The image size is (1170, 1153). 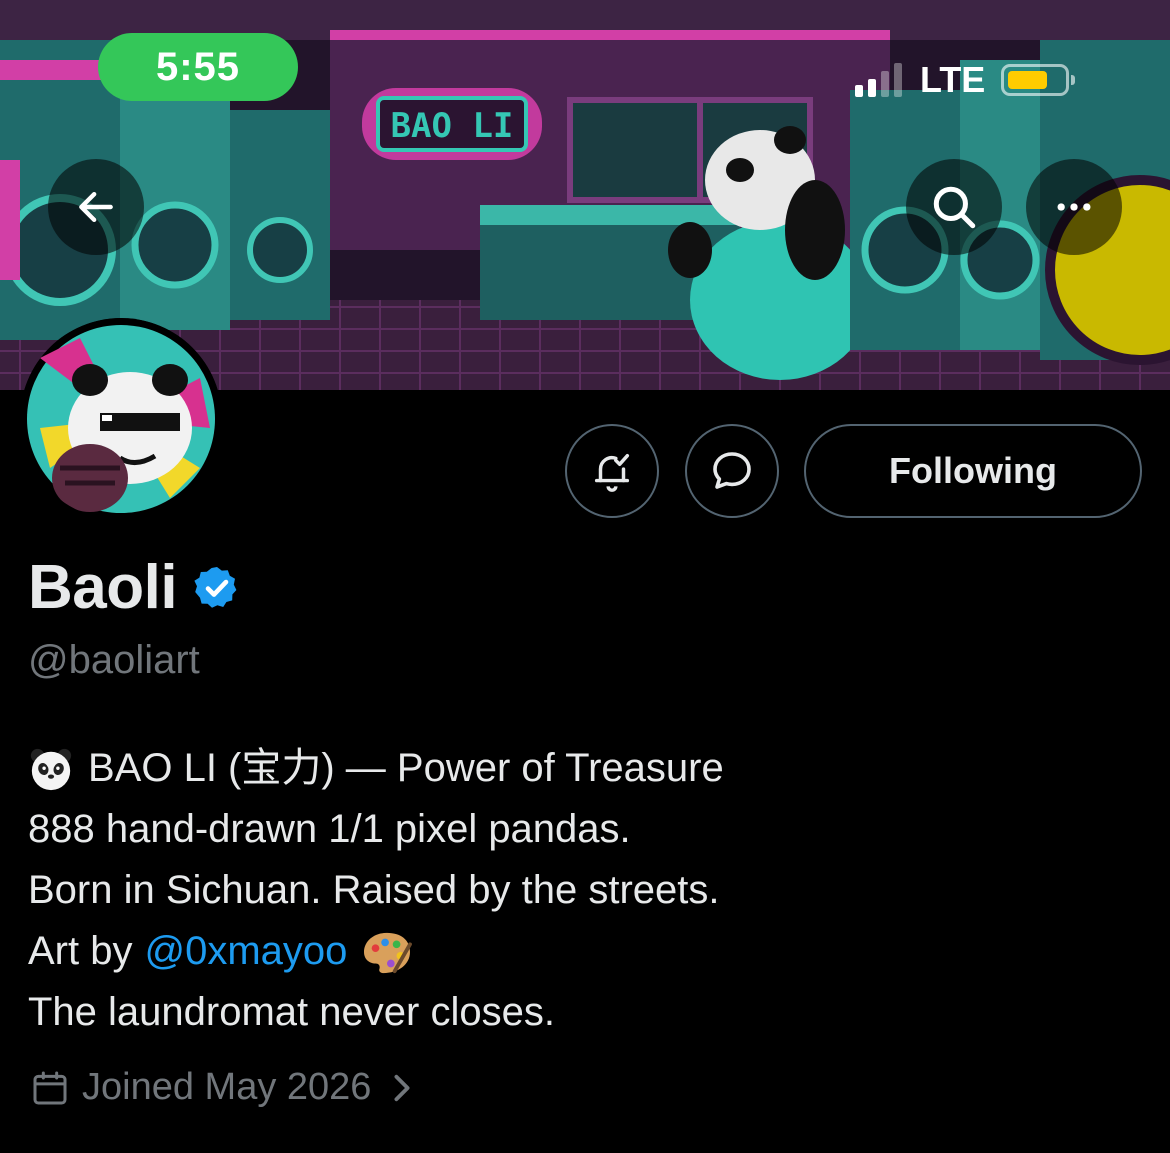 What do you see at coordinates (217, 588) in the screenshot?
I see `verified-badge-icon` at bounding box center [217, 588].